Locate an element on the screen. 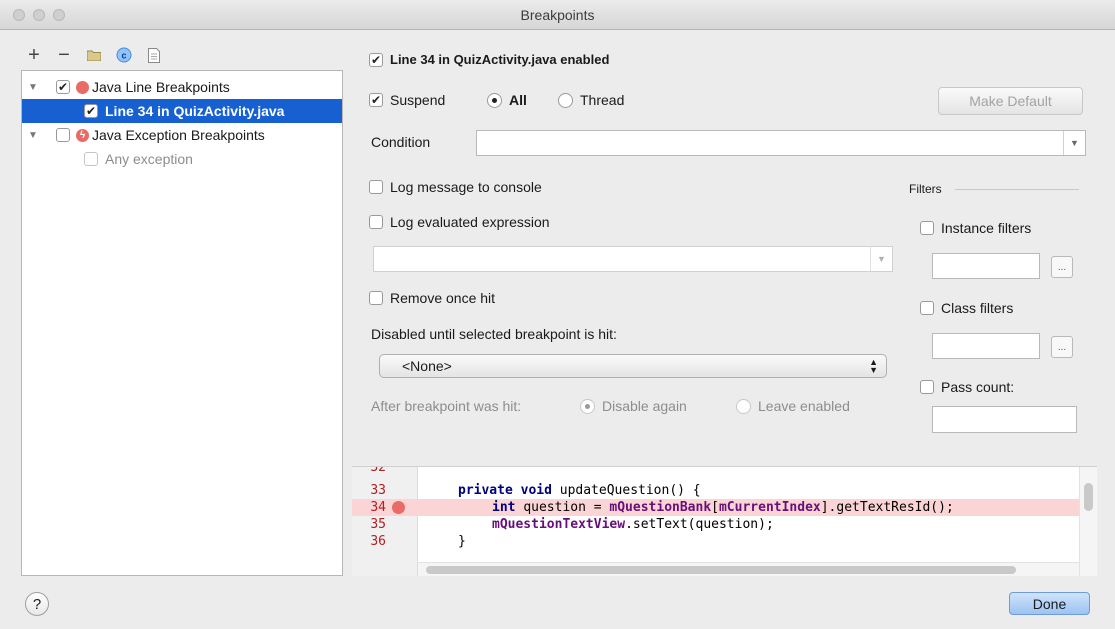 The height and width of the screenshot is (629, 1115). tree-item-line-34: ✔ Line 34 in QuizActivity.java is located at coordinates (182, 111).